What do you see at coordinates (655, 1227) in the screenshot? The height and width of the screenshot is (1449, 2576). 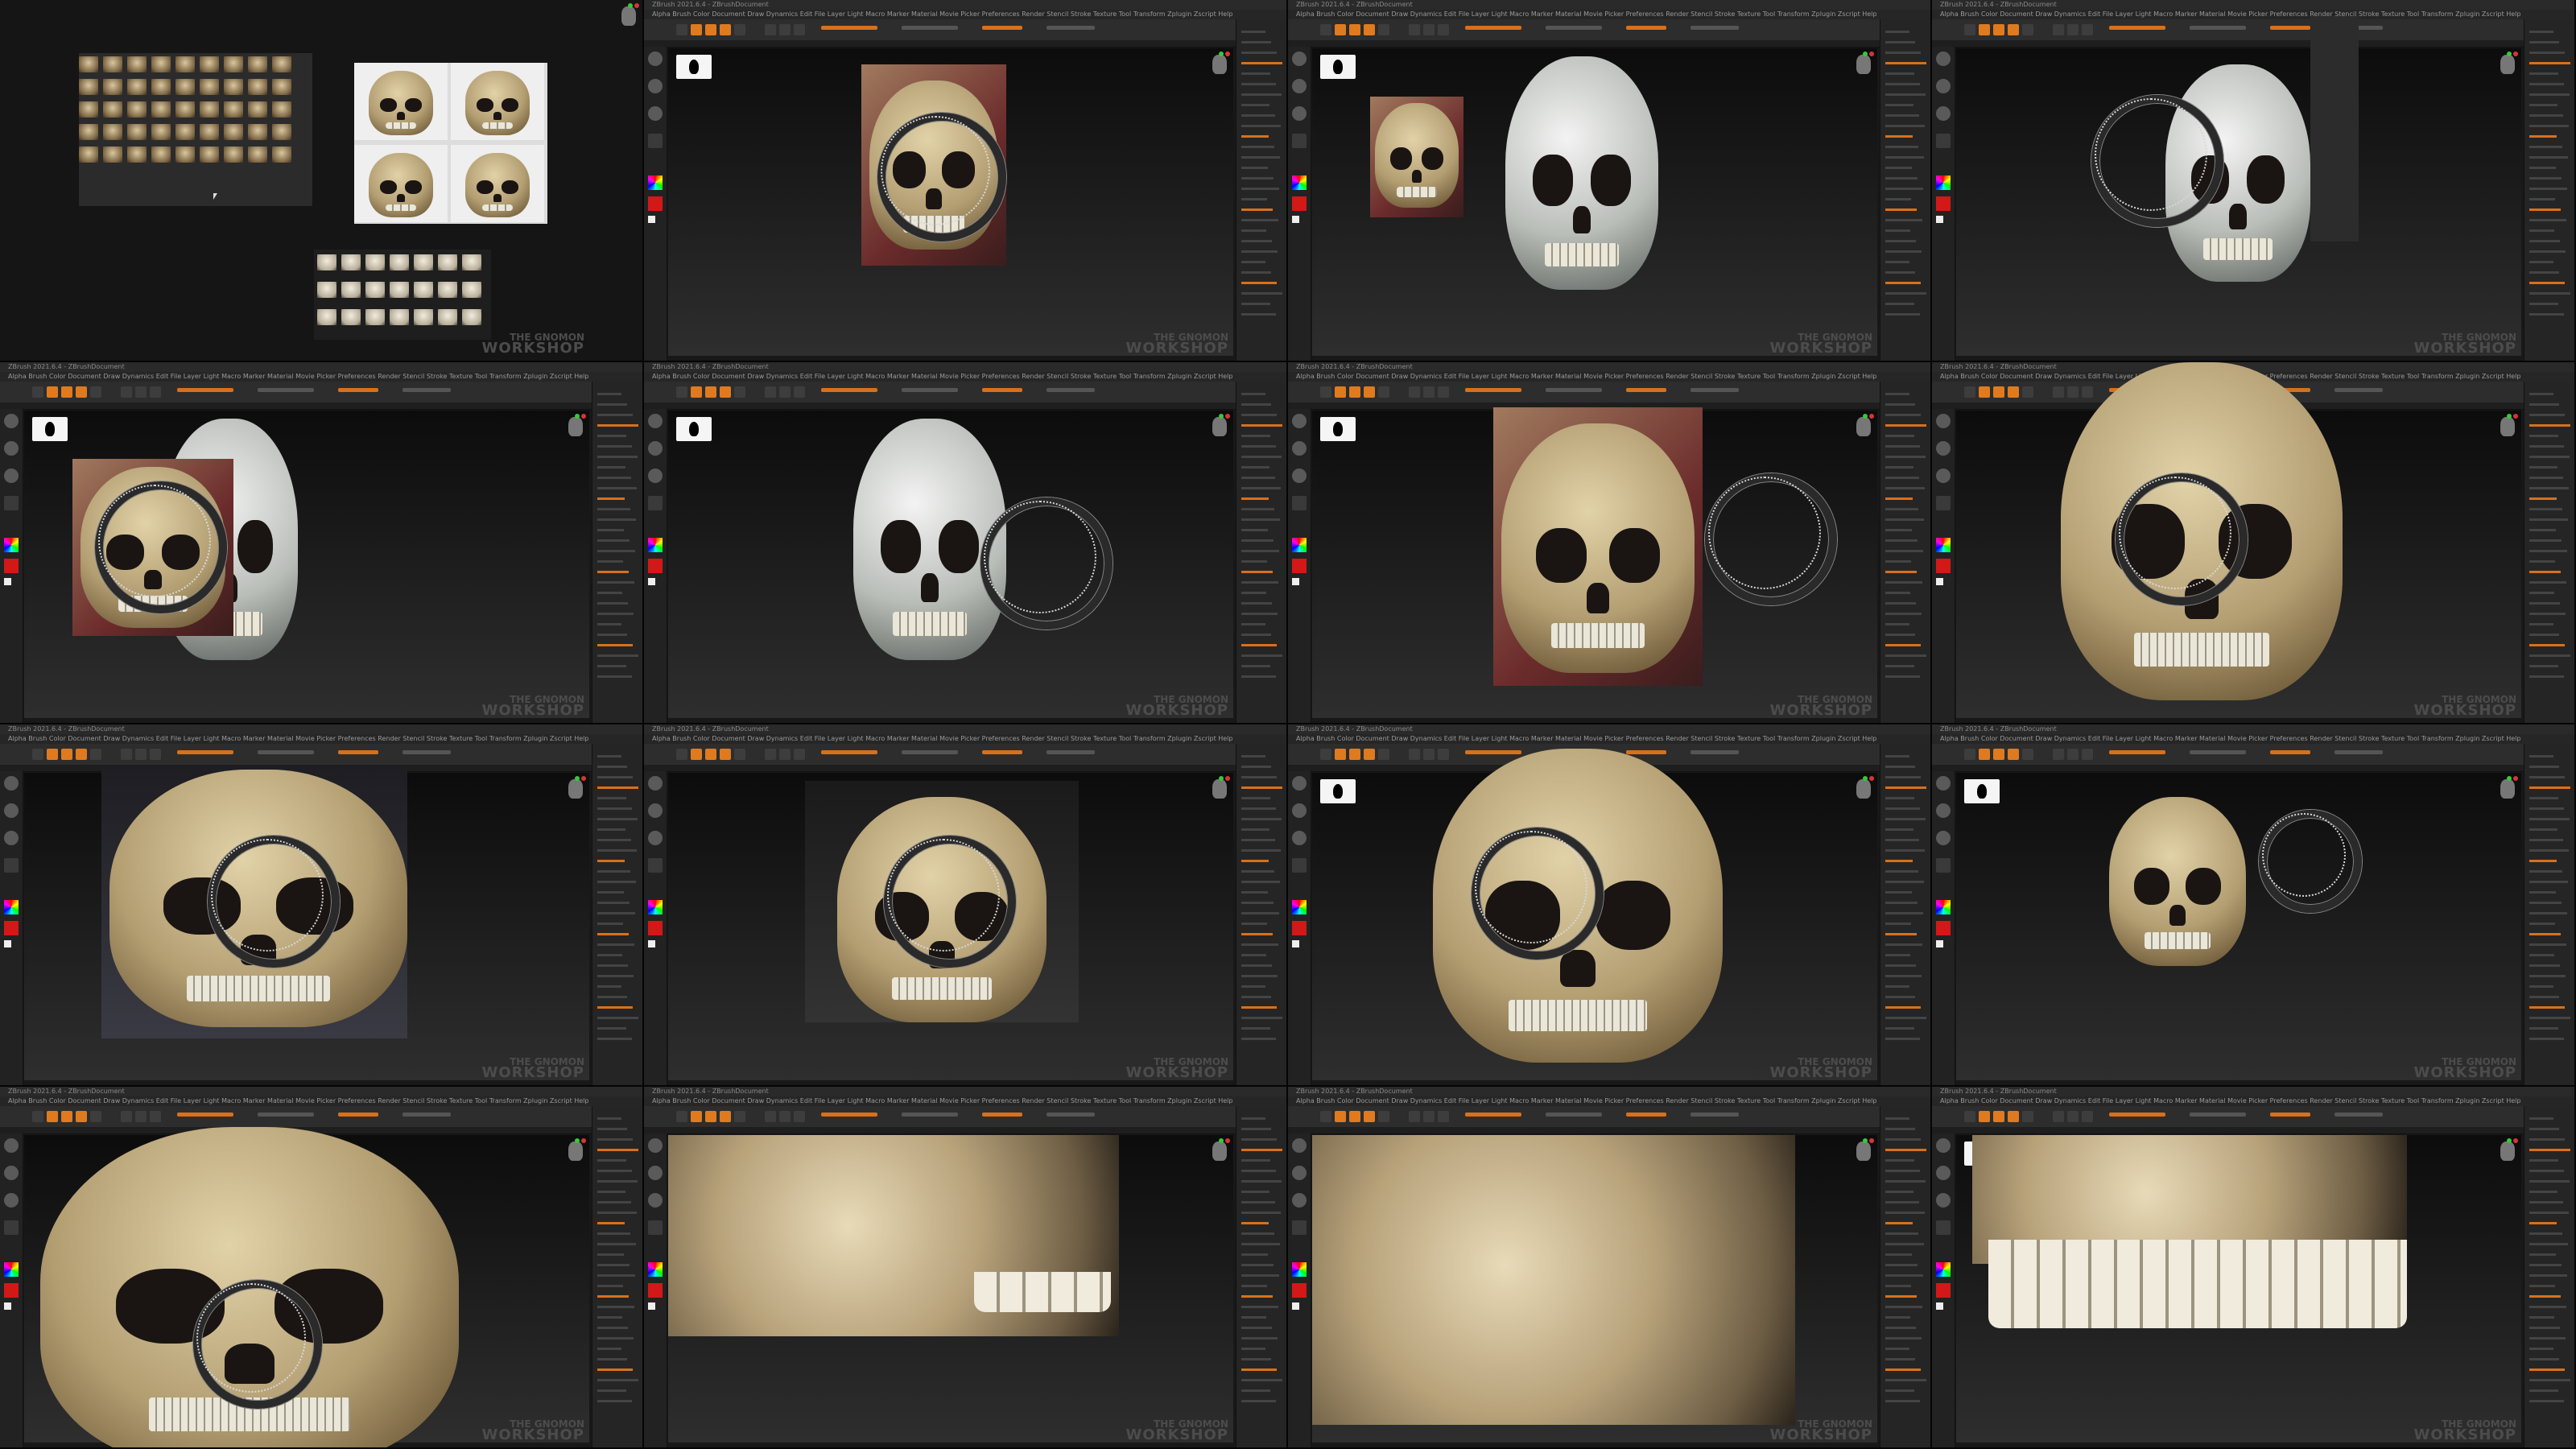 I see `stroke-button` at bounding box center [655, 1227].